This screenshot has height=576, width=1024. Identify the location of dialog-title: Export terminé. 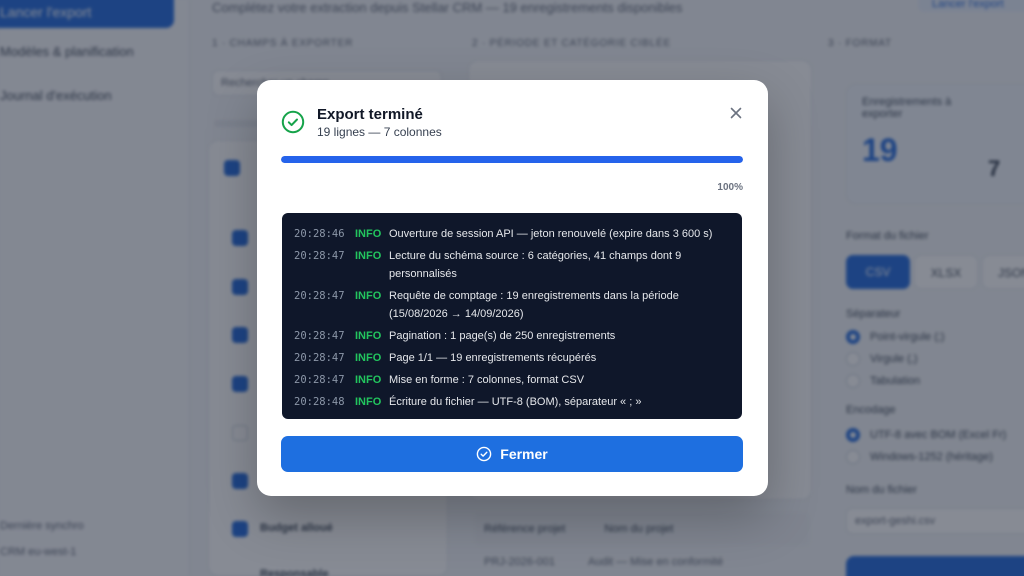
(370, 114).